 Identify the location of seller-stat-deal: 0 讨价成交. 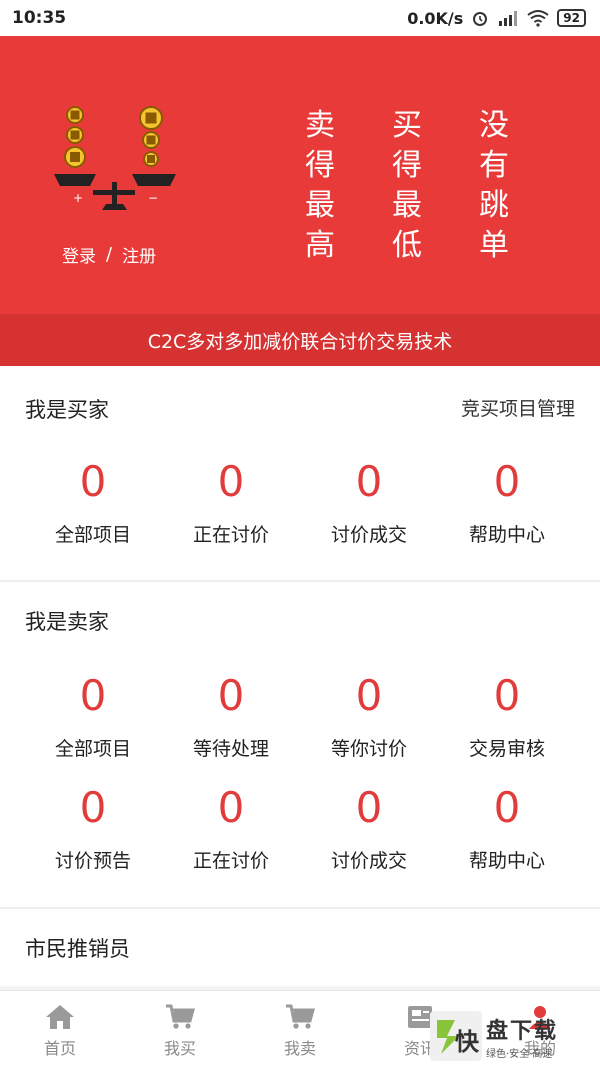
(369, 828).